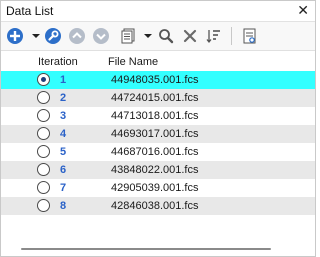 This screenshot has height=257, width=320. I want to click on row-iteration: 8, so click(63, 206).